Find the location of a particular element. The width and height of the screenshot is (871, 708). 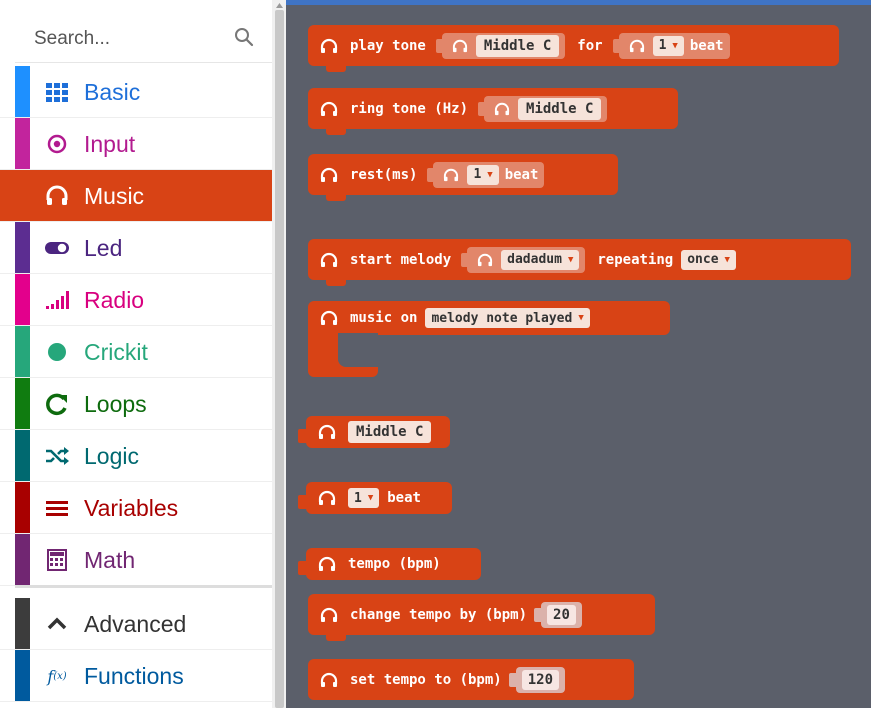

block-label: set tempo to (bpm) is located at coordinates (426, 679).